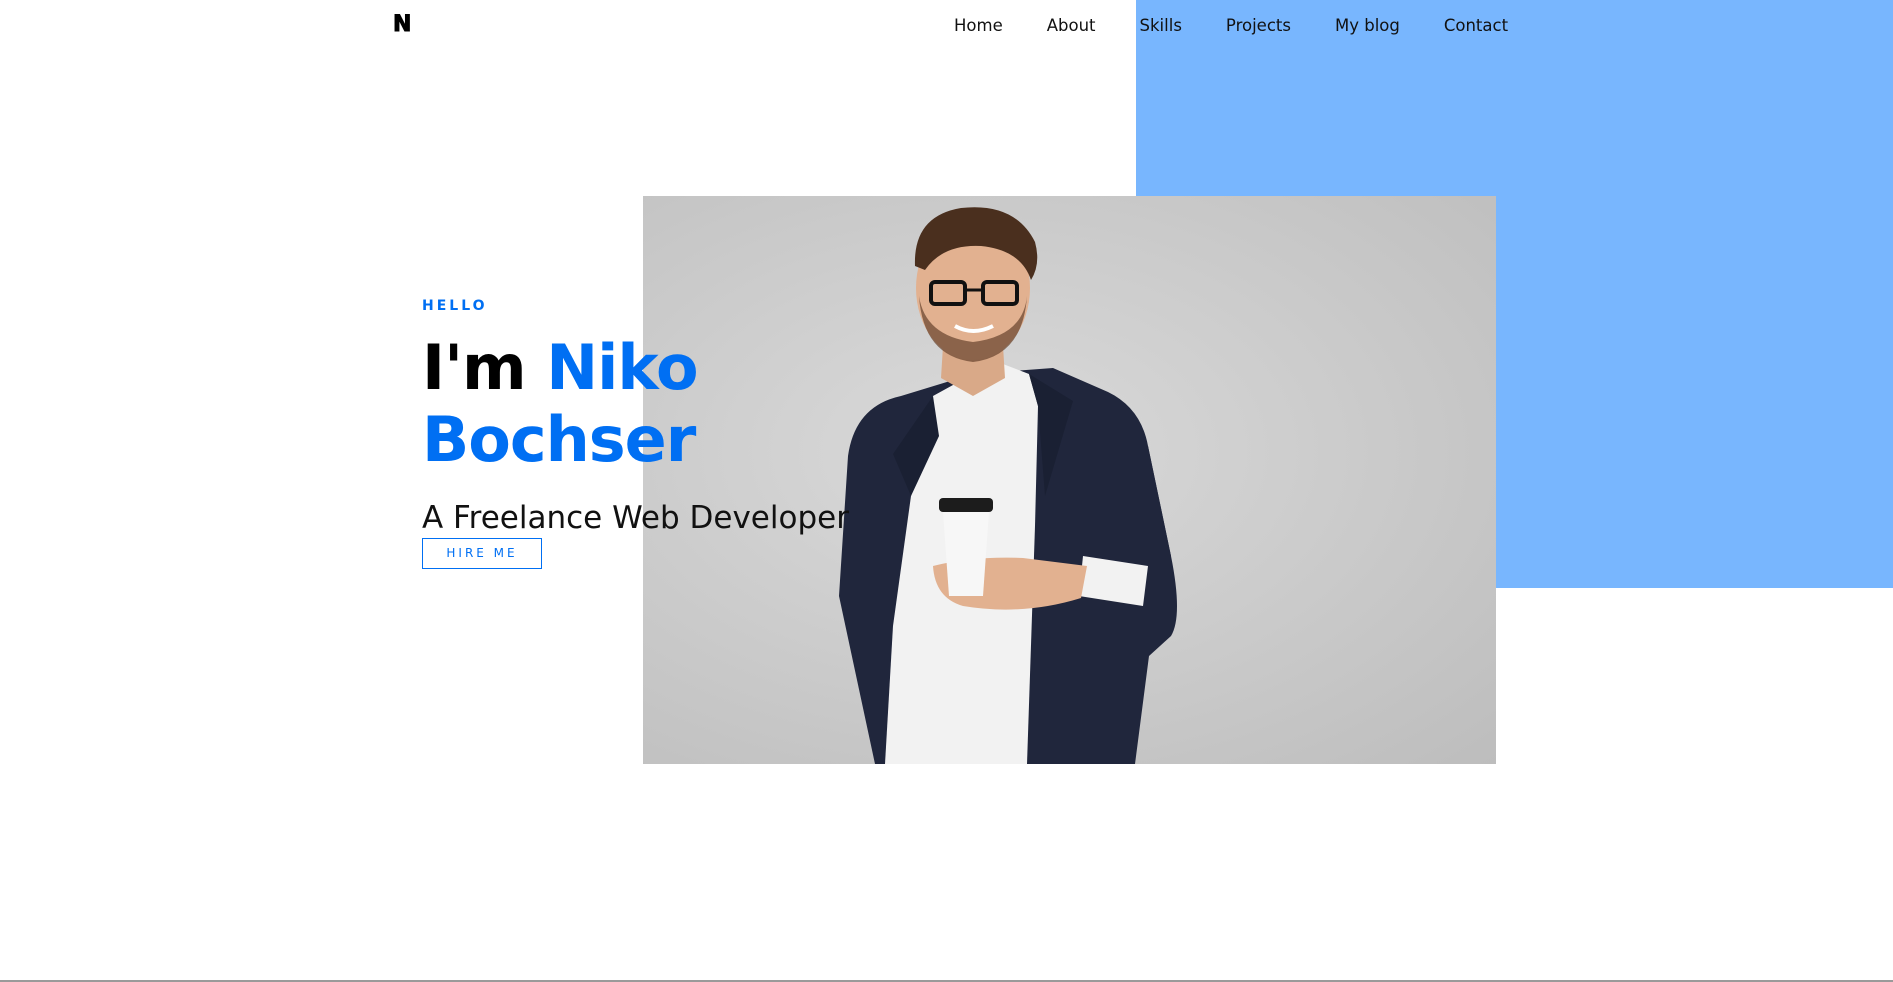 Image resolution: width=1893 pixels, height=982 pixels. Describe the element at coordinates (966, 554) in the screenshot. I see `cup` at that location.